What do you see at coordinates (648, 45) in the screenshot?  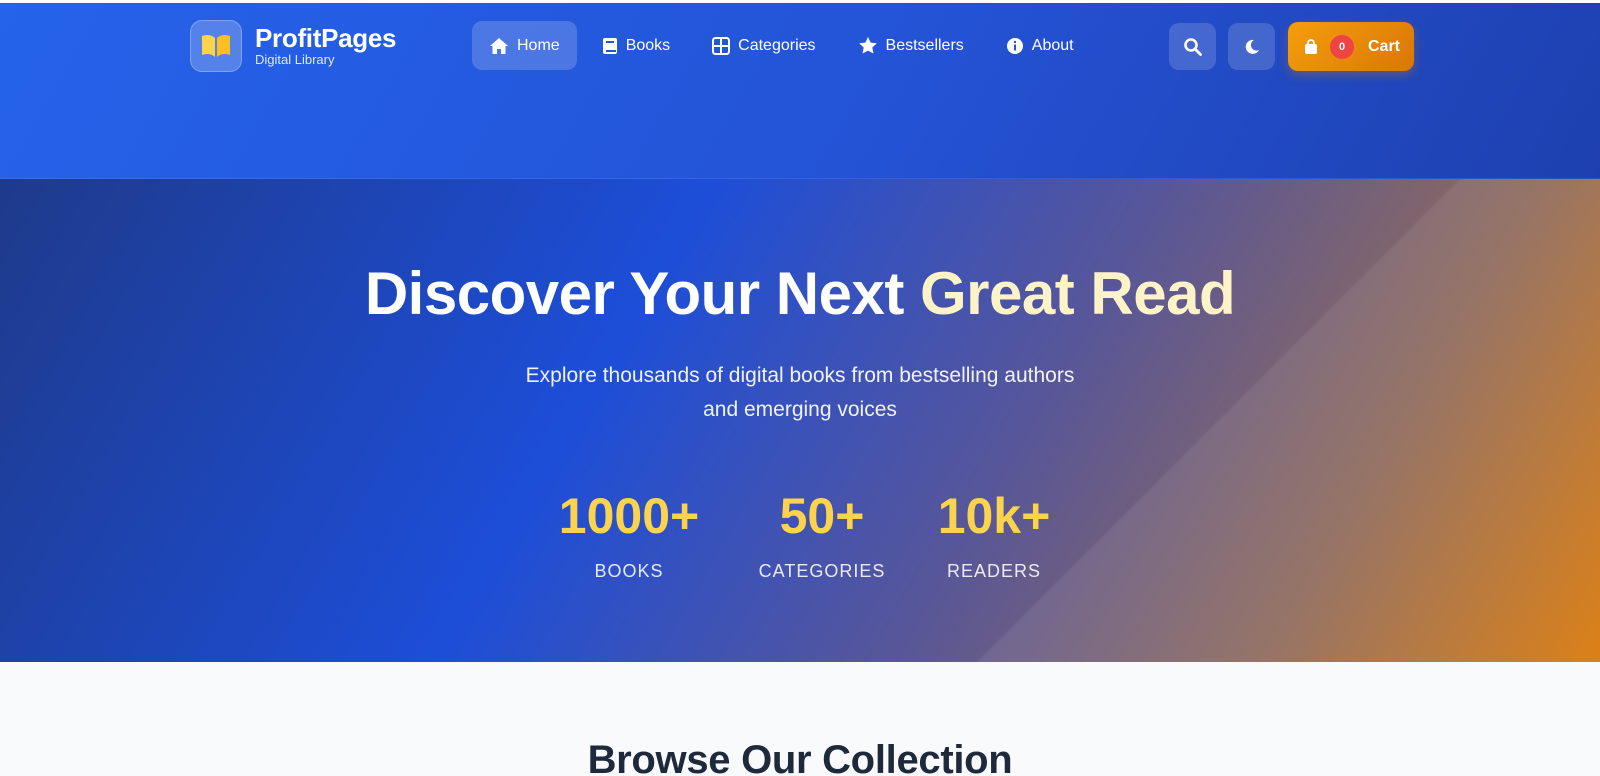 I see `nav-books-label: Books` at bounding box center [648, 45].